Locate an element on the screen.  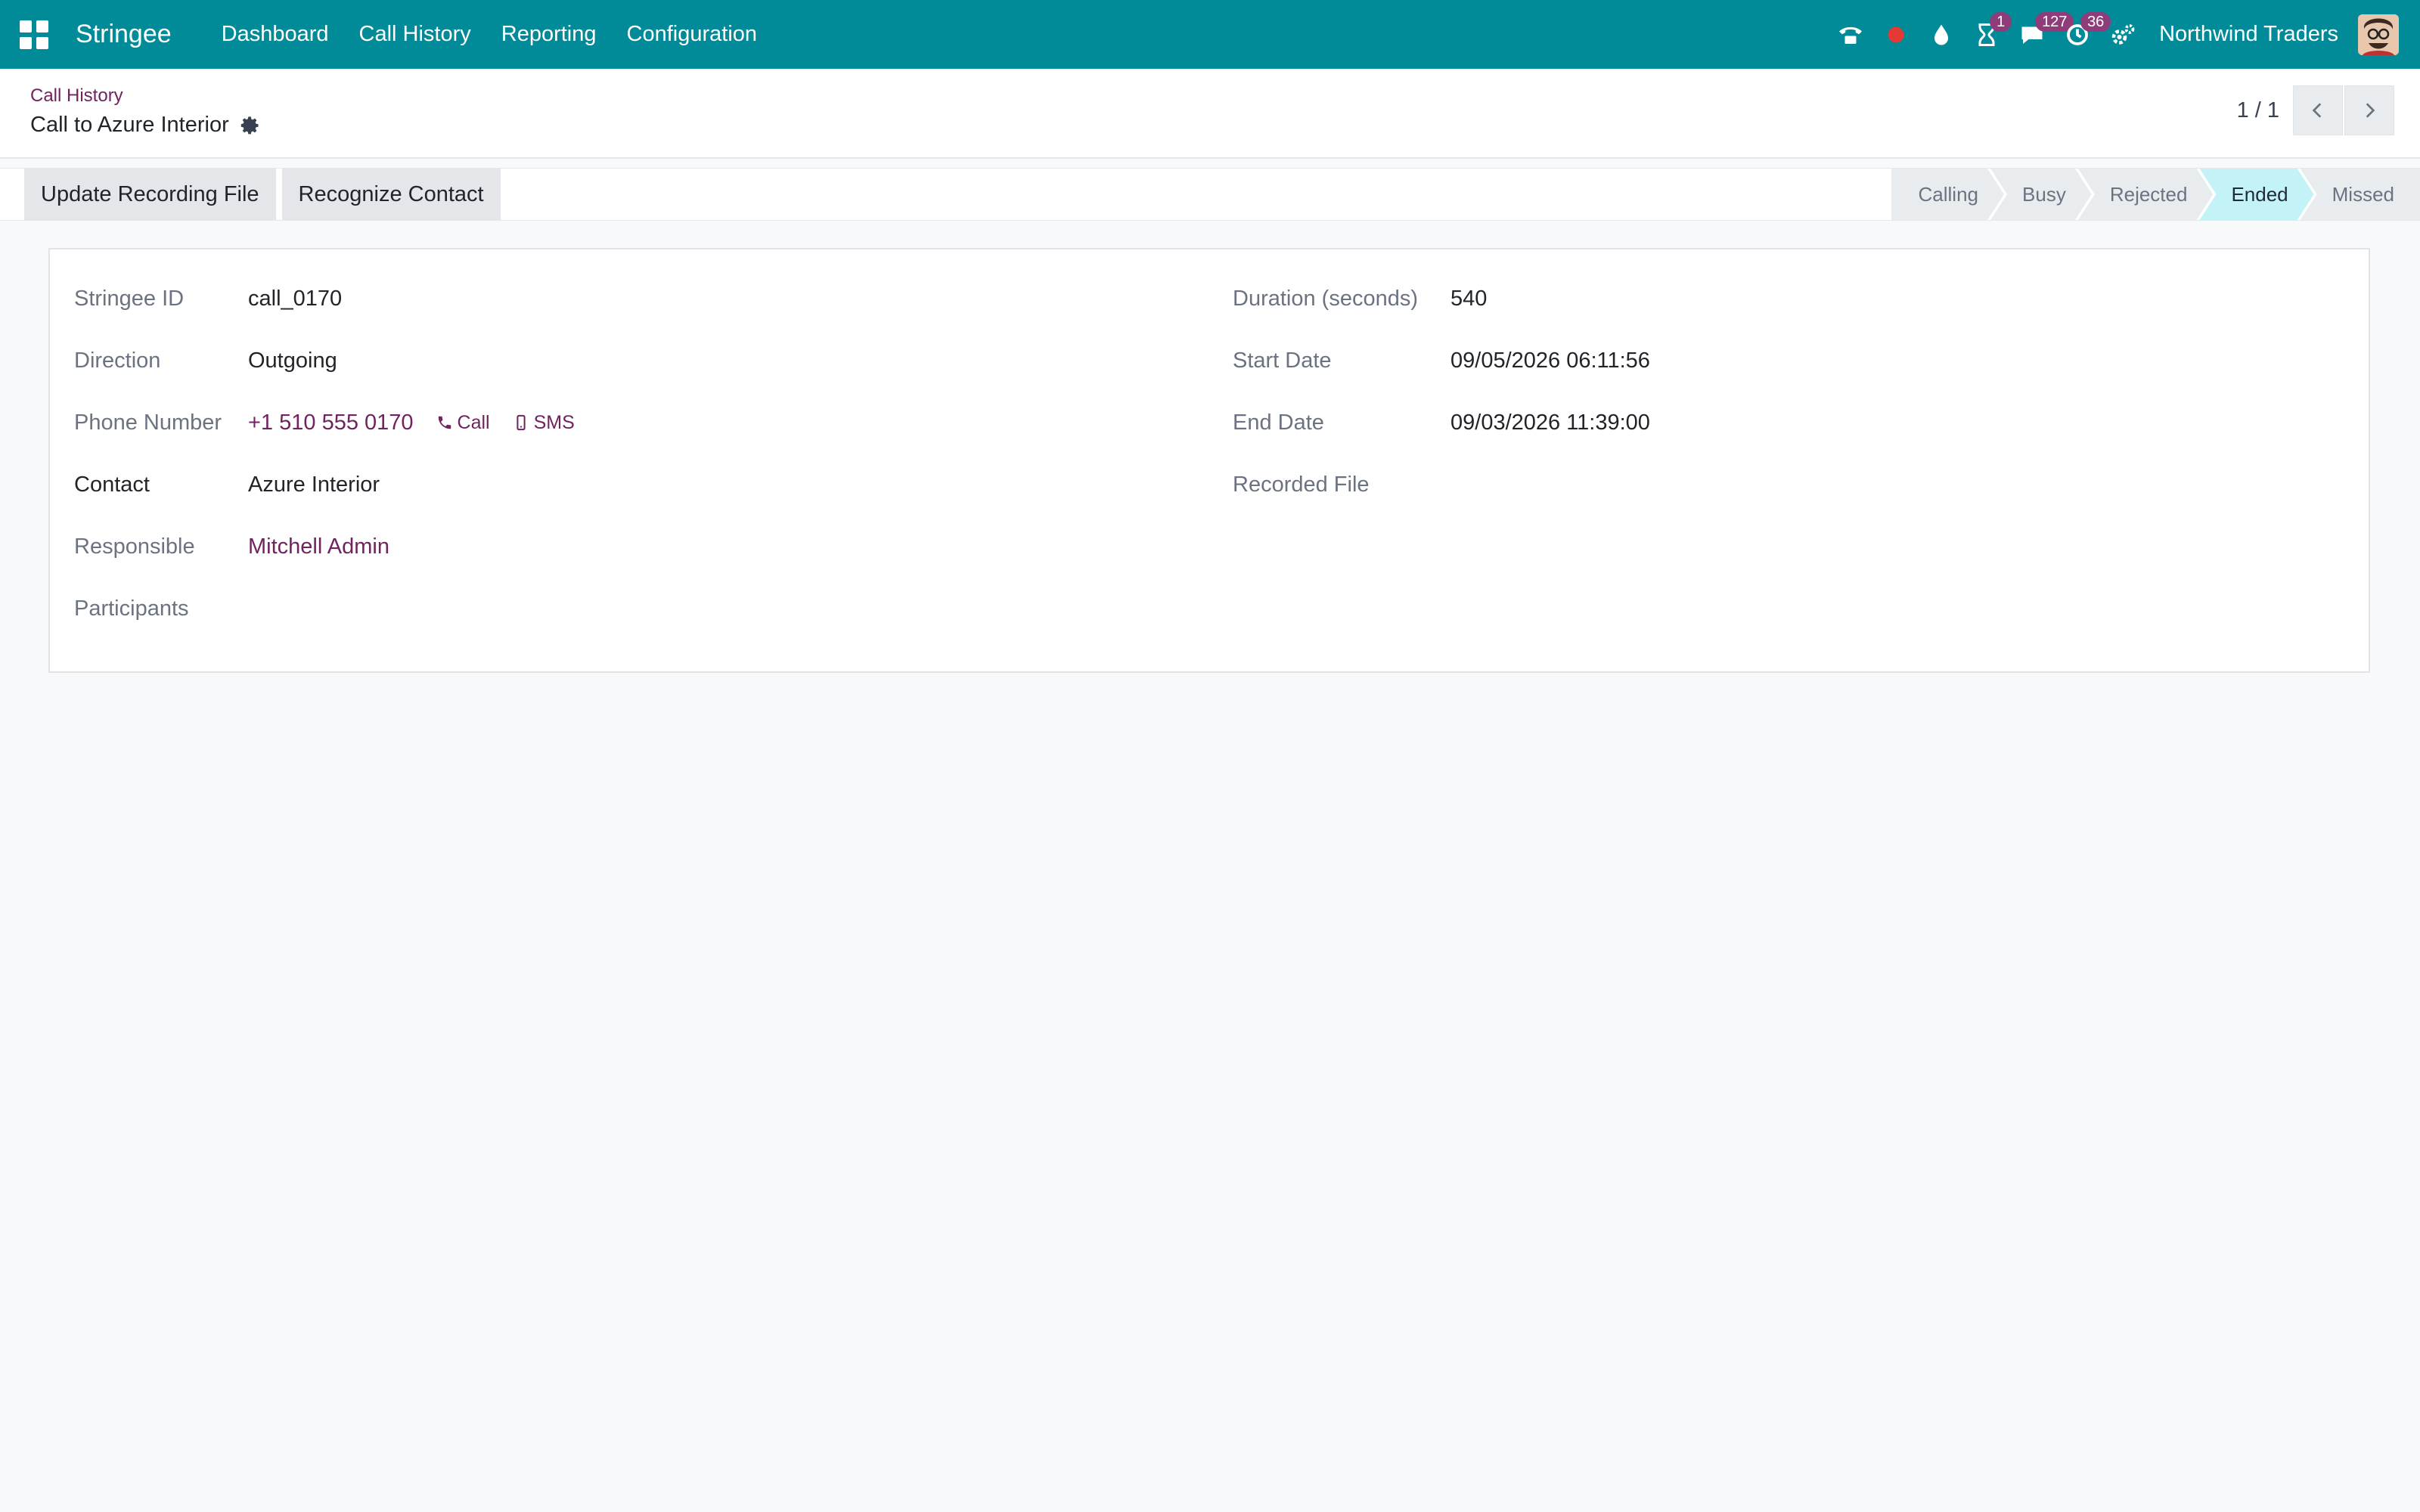
settings-gears-icon is located at coordinates (2122, 34).